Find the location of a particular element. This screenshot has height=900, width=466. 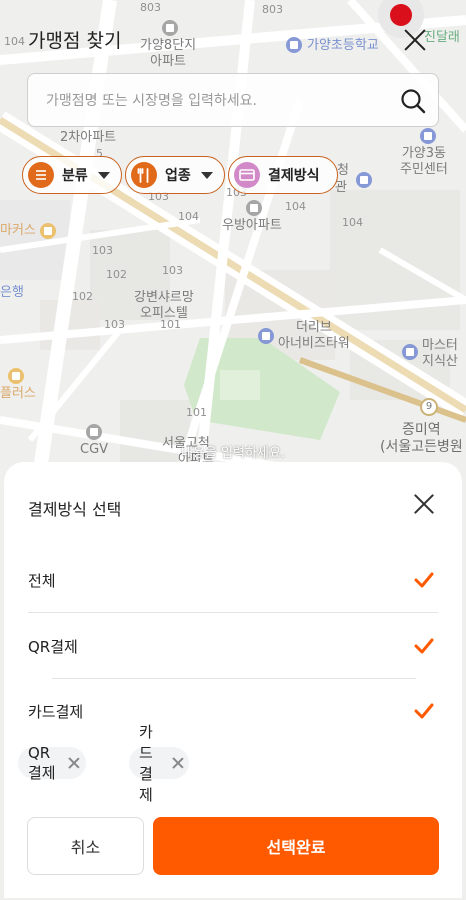

filter-label: 결제방식 is located at coordinates (294, 176).